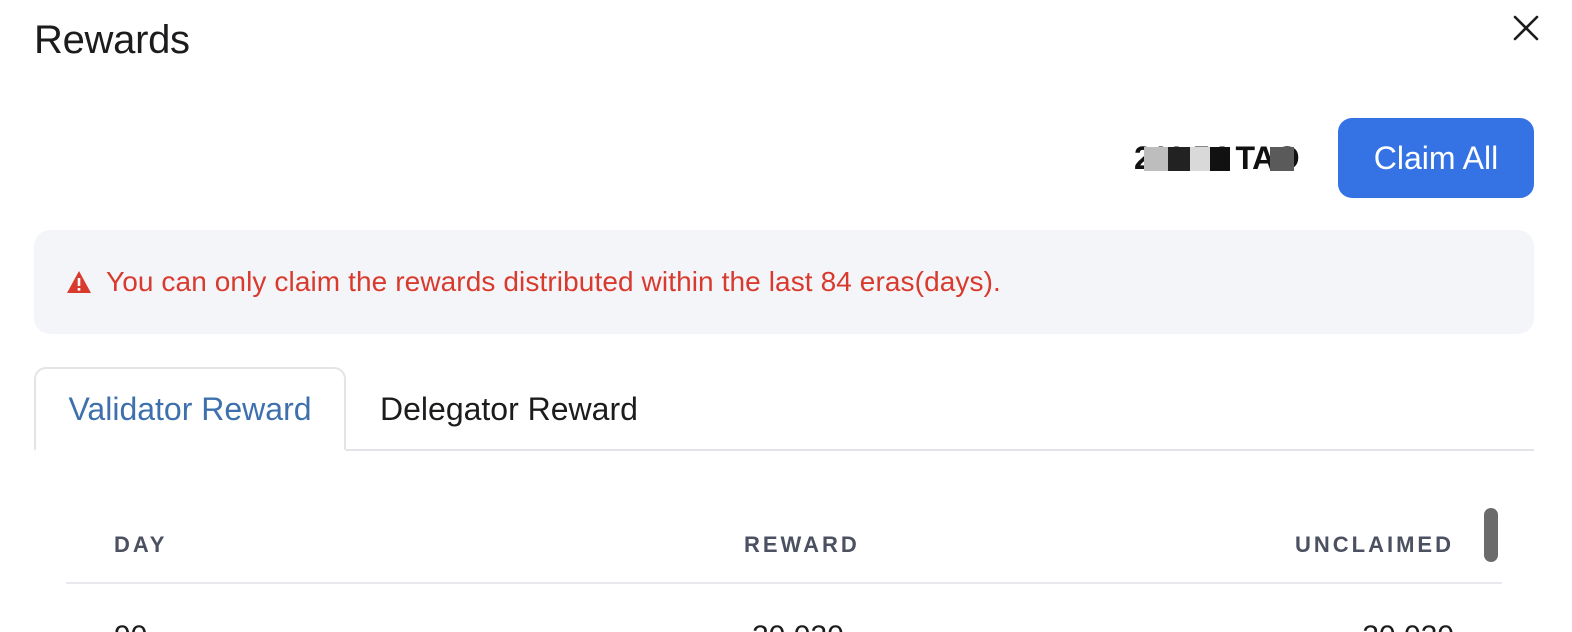 The image size is (1572, 632). I want to click on close-button, so click(1526, 28).